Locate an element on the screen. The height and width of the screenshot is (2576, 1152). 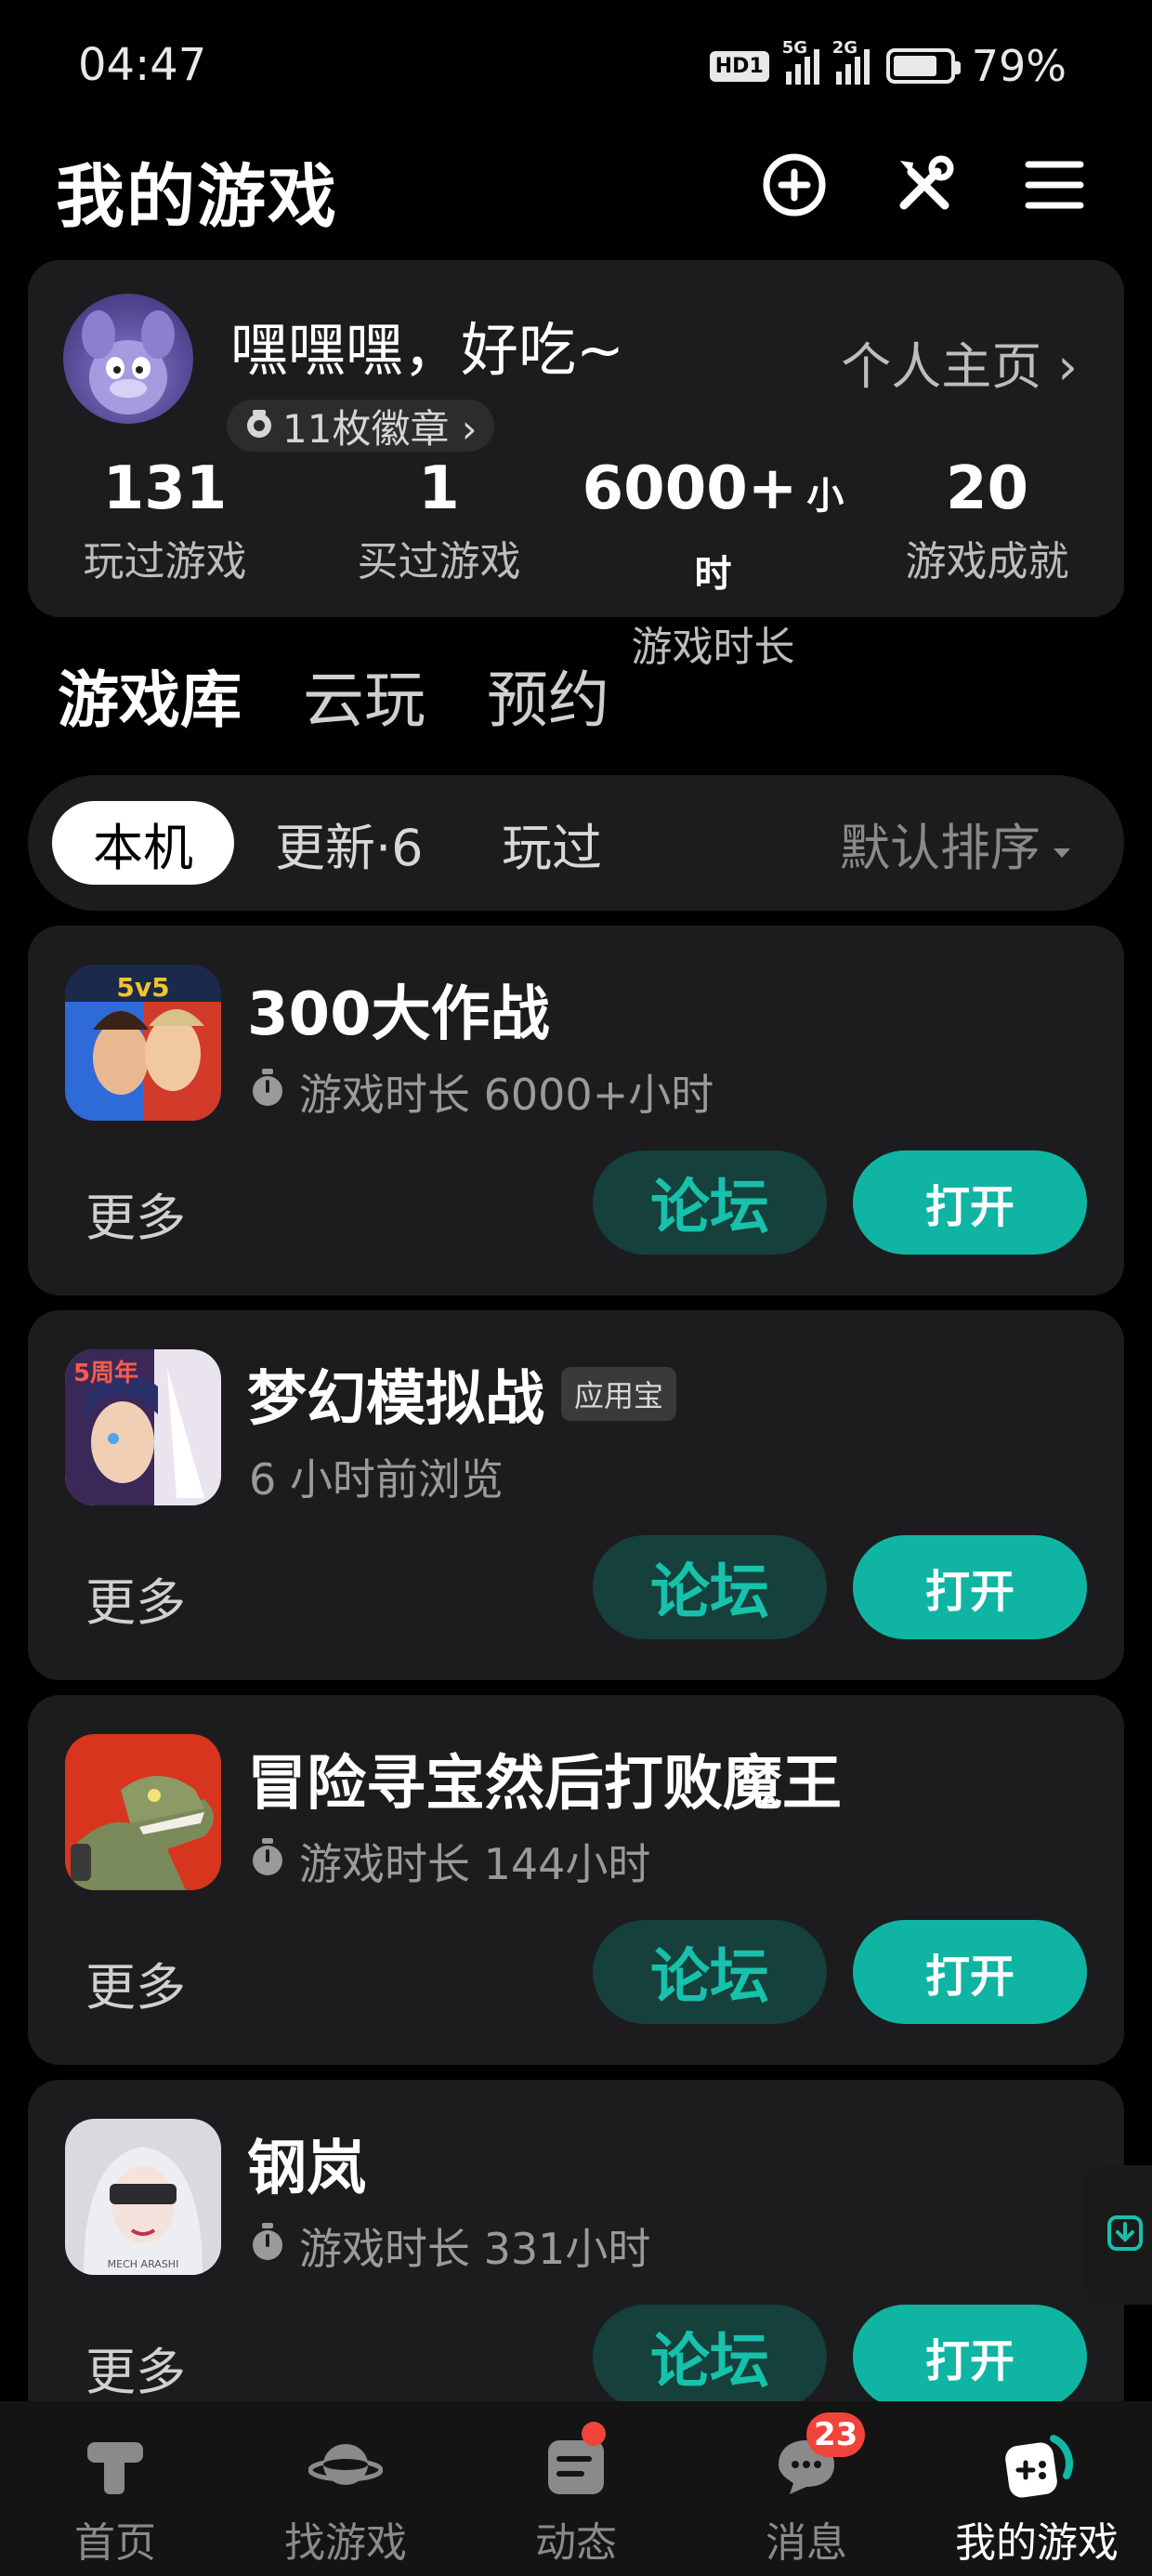
badges-label: 11枚徽章 › is located at coordinates (380, 428).